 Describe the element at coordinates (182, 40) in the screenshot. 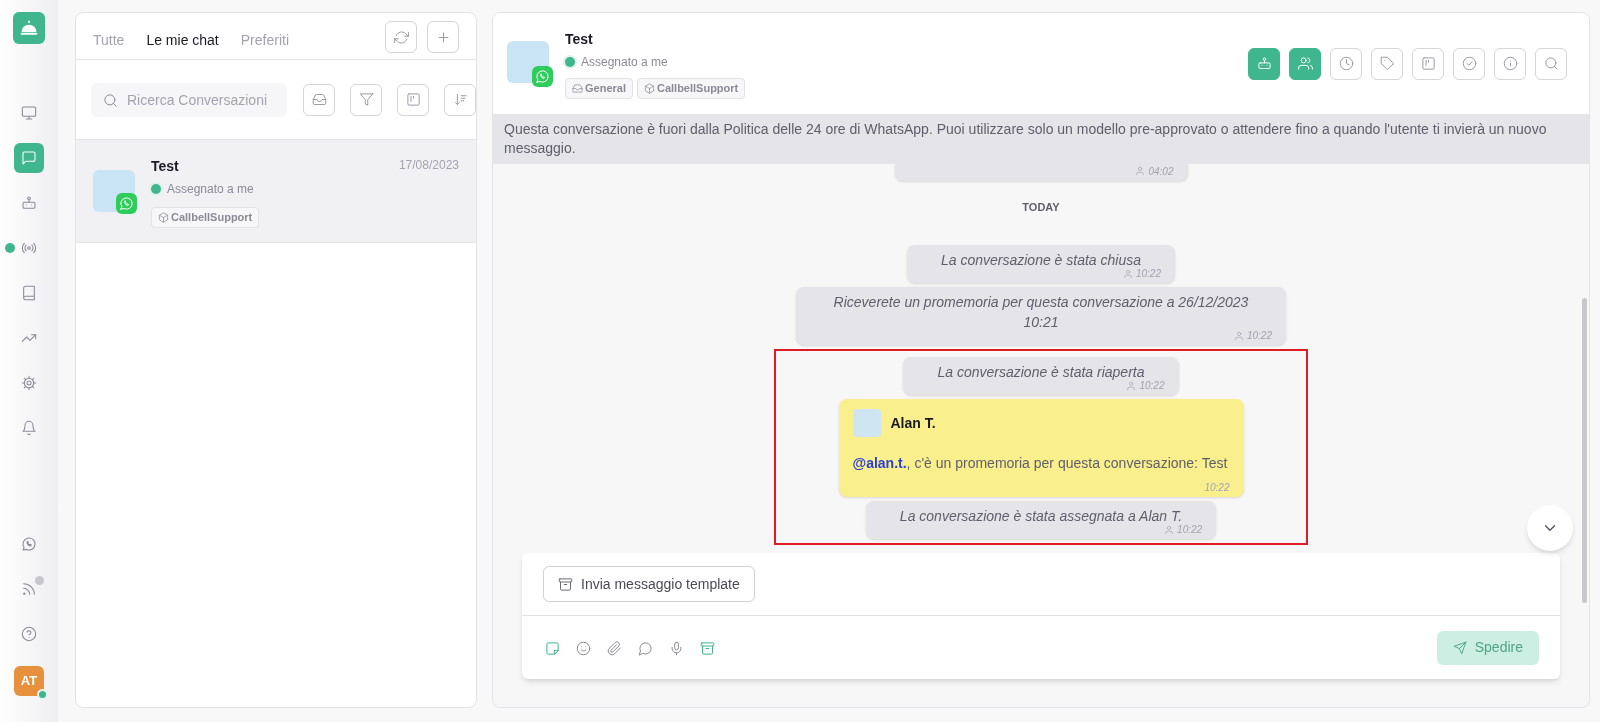

I see `chat-filter-tab: Le mie chat` at that location.